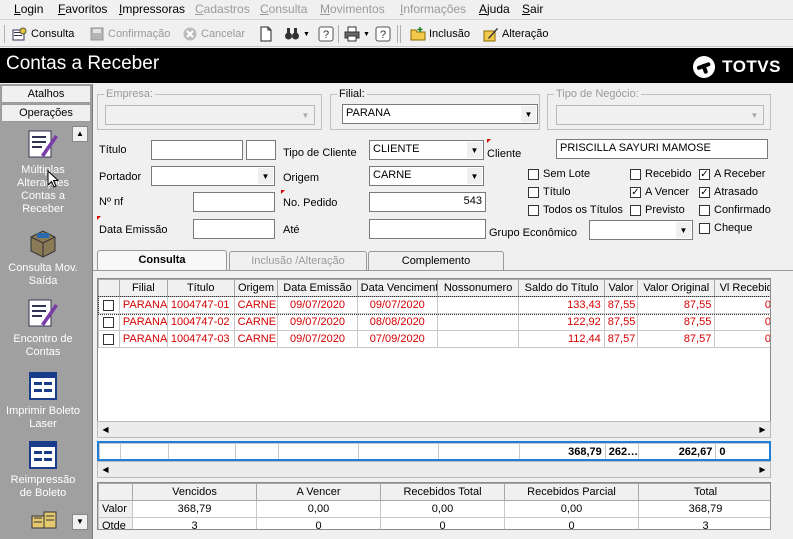 This screenshot has height=539, width=793. Describe the element at coordinates (732, 174) in the screenshot. I see `a-receber-checkbox: ✓ A Receber` at that location.